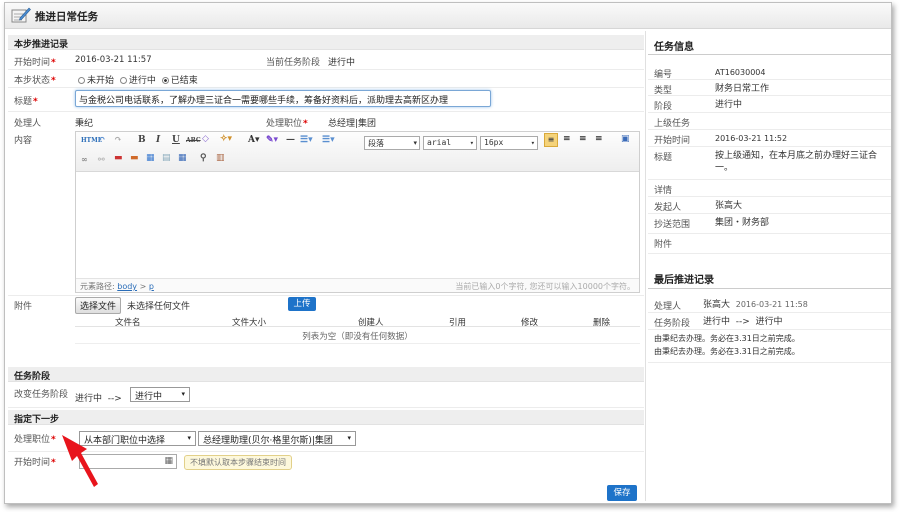 The width and height of the screenshot is (900, 512). Describe the element at coordinates (602, 323) in the screenshot. I see `col-delete: 删除` at that location.